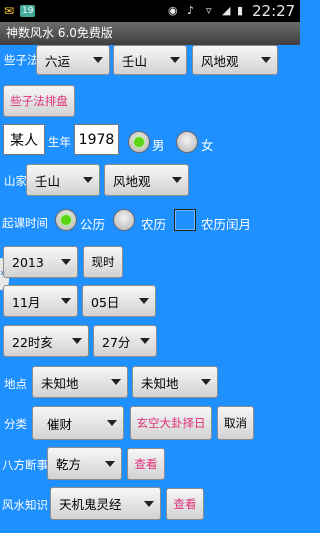 Image resolution: width=320 pixels, height=533 pixels. I want to click on title-bar: 神数风水 6.0免费版, so click(150, 33).